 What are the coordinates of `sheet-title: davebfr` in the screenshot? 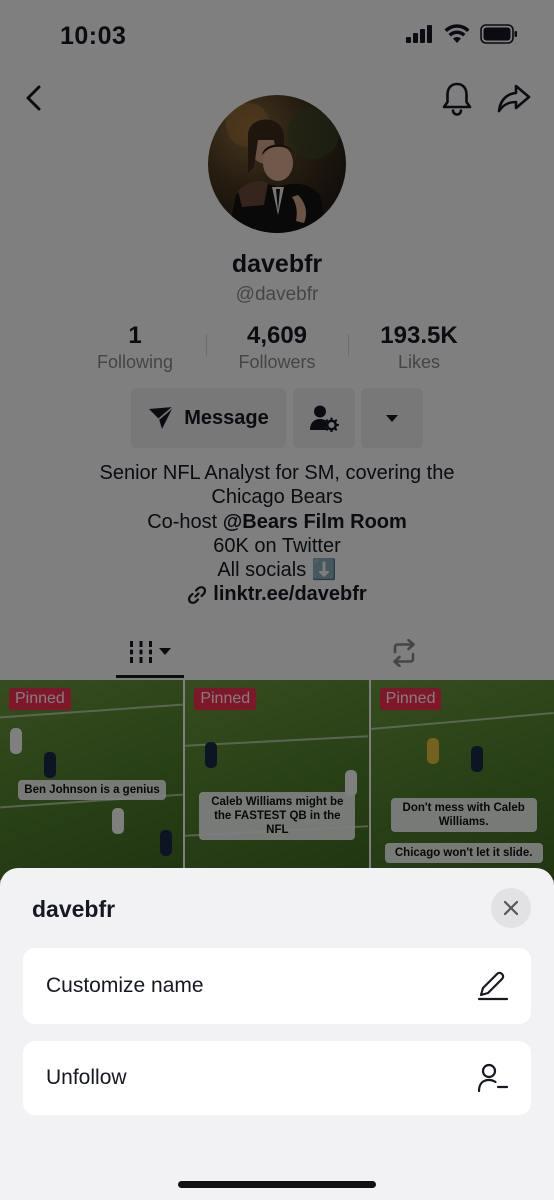 It's located at (74, 909).